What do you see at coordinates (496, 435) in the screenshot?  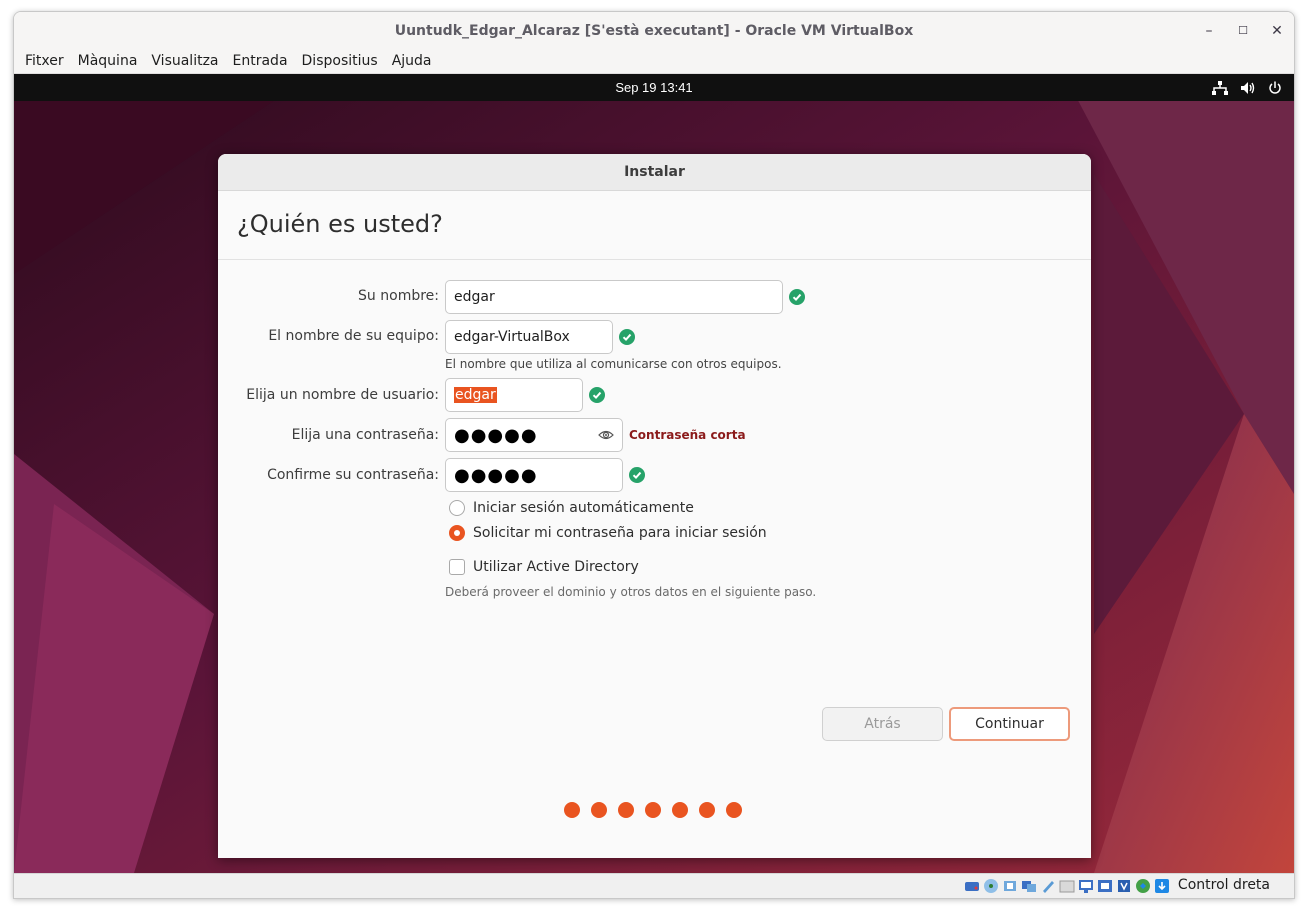 I see `password-value: ●●●●●` at bounding box center [496, 435].